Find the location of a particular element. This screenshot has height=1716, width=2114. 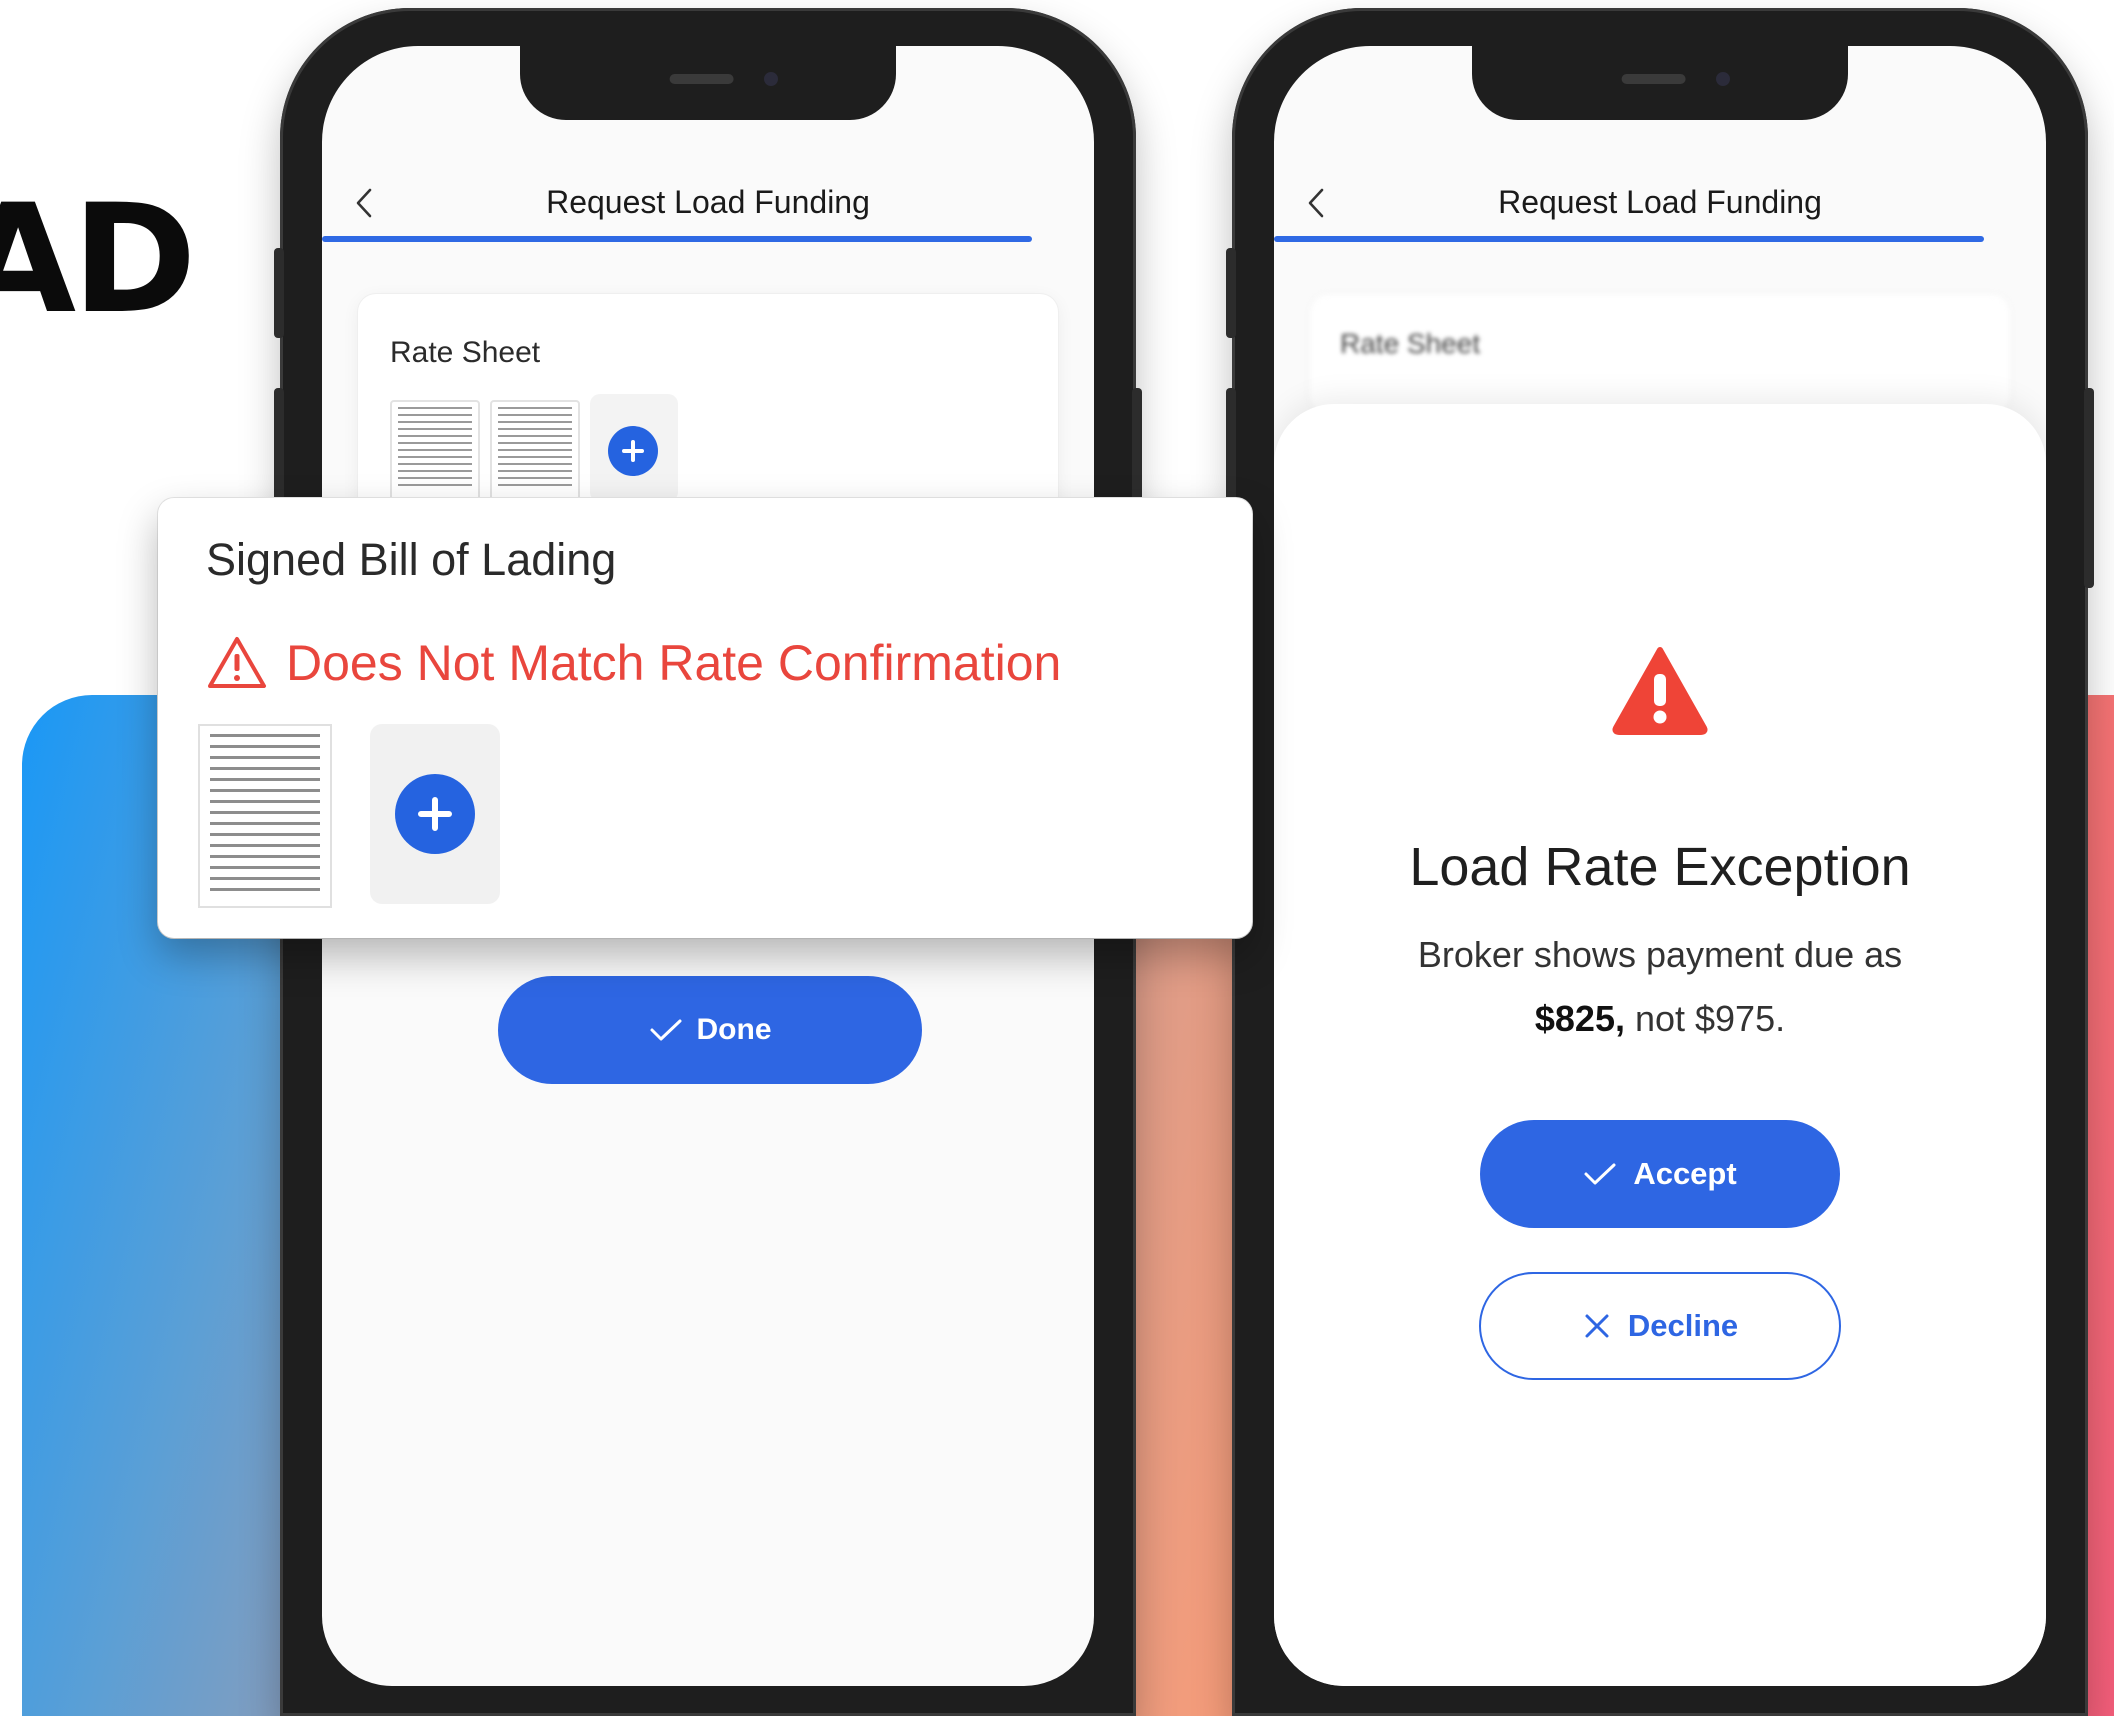

decline-button-label: Decline is located at coordinates (1683, 1325).